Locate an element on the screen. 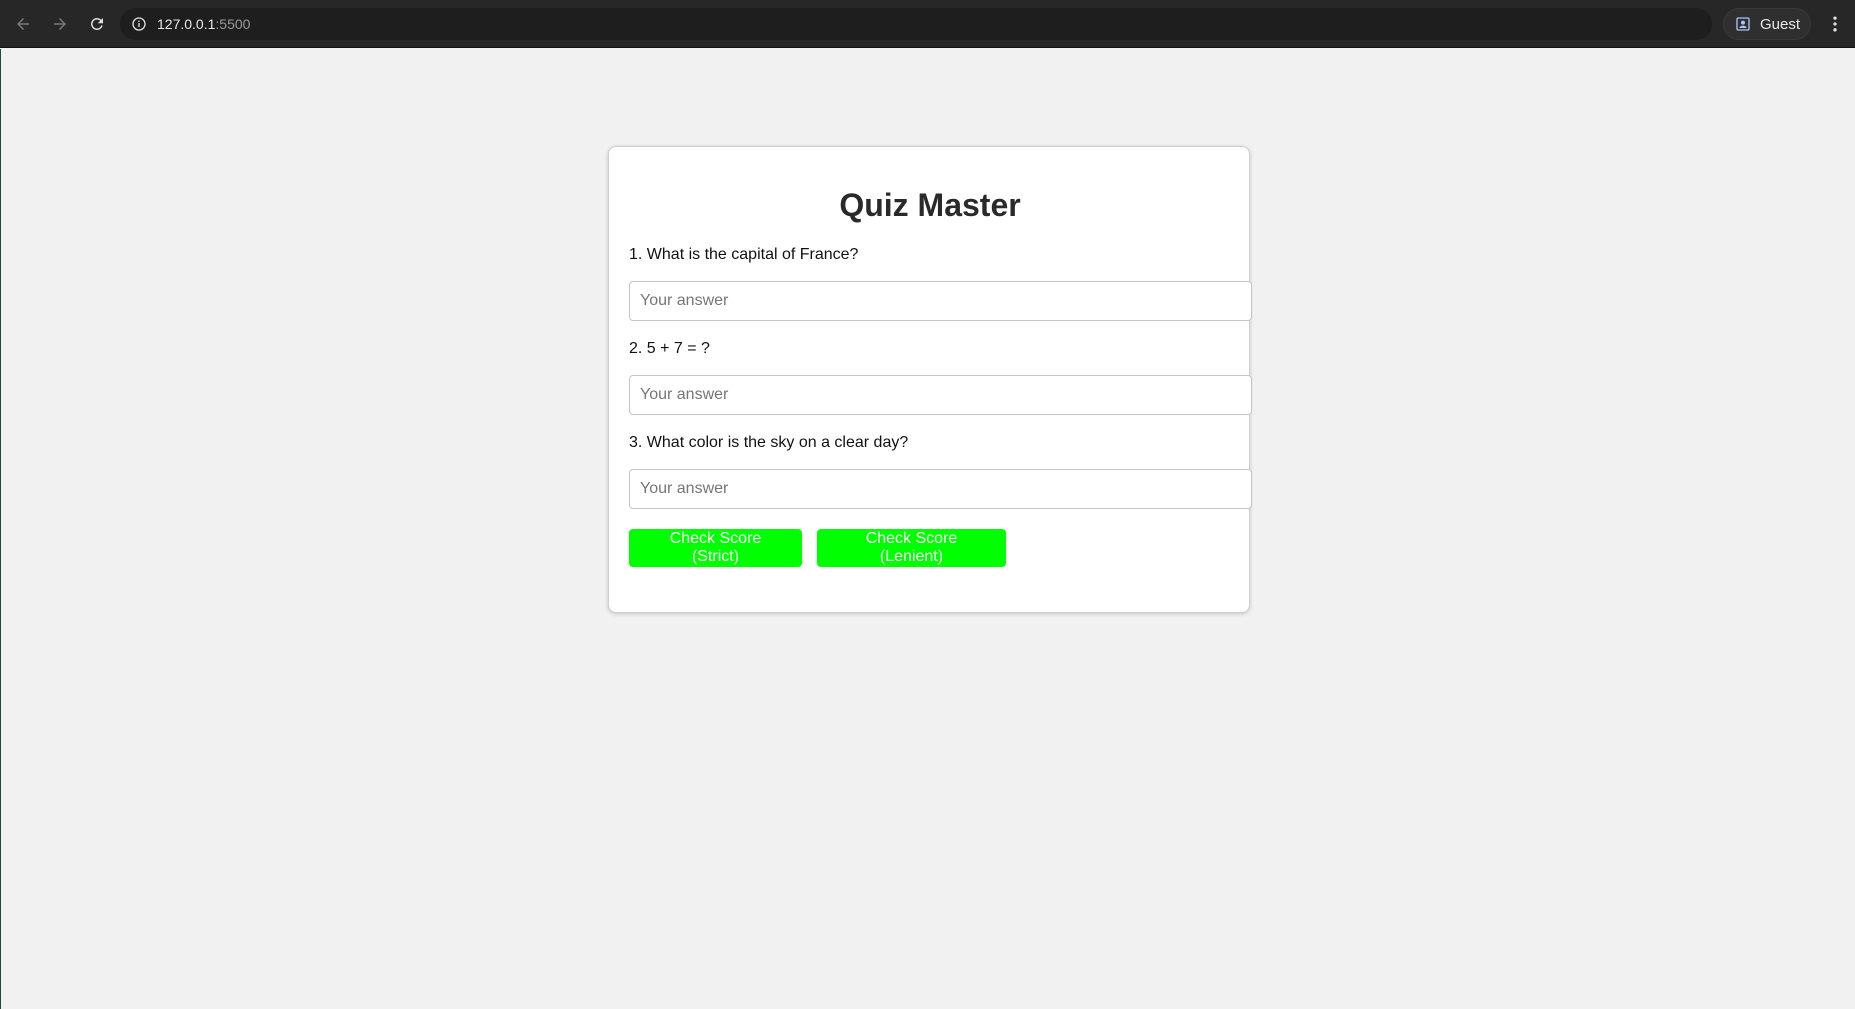 This screenshot has height=1009, width=1855. forward-button is located at coordinates (60, 24).